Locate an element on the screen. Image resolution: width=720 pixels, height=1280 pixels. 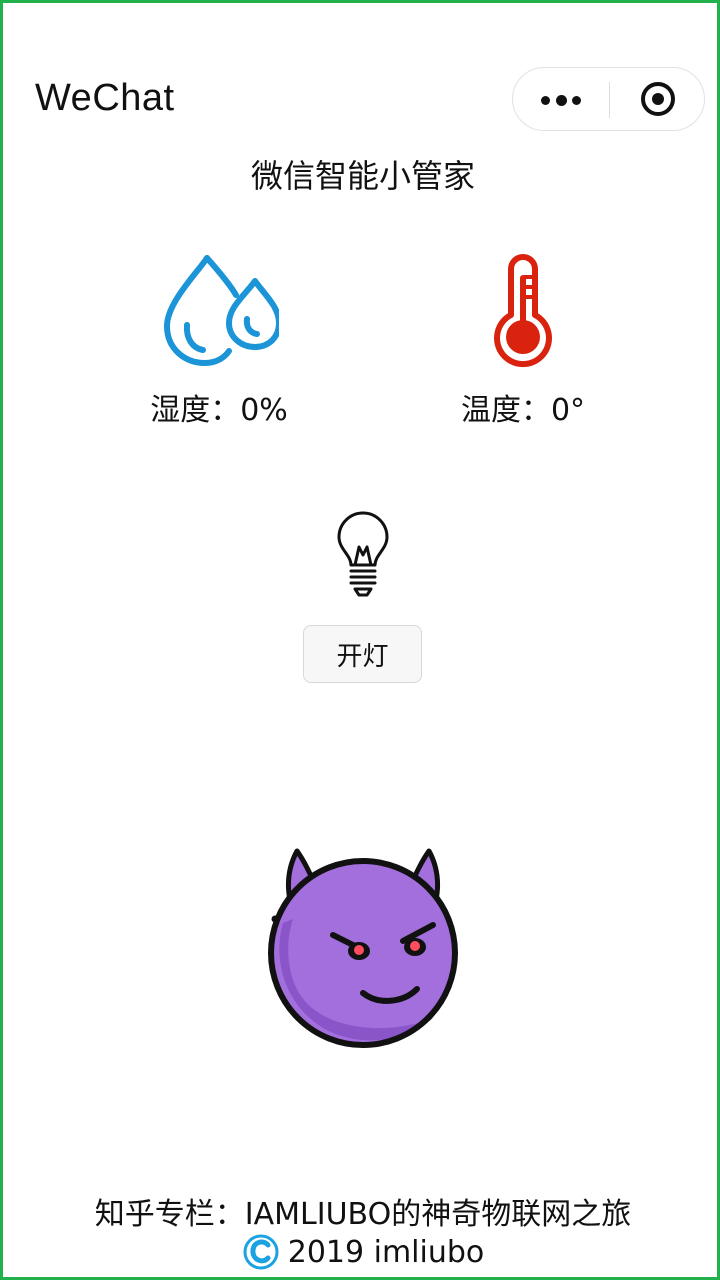
water-drops-icon is located at coordinates (221, 310).